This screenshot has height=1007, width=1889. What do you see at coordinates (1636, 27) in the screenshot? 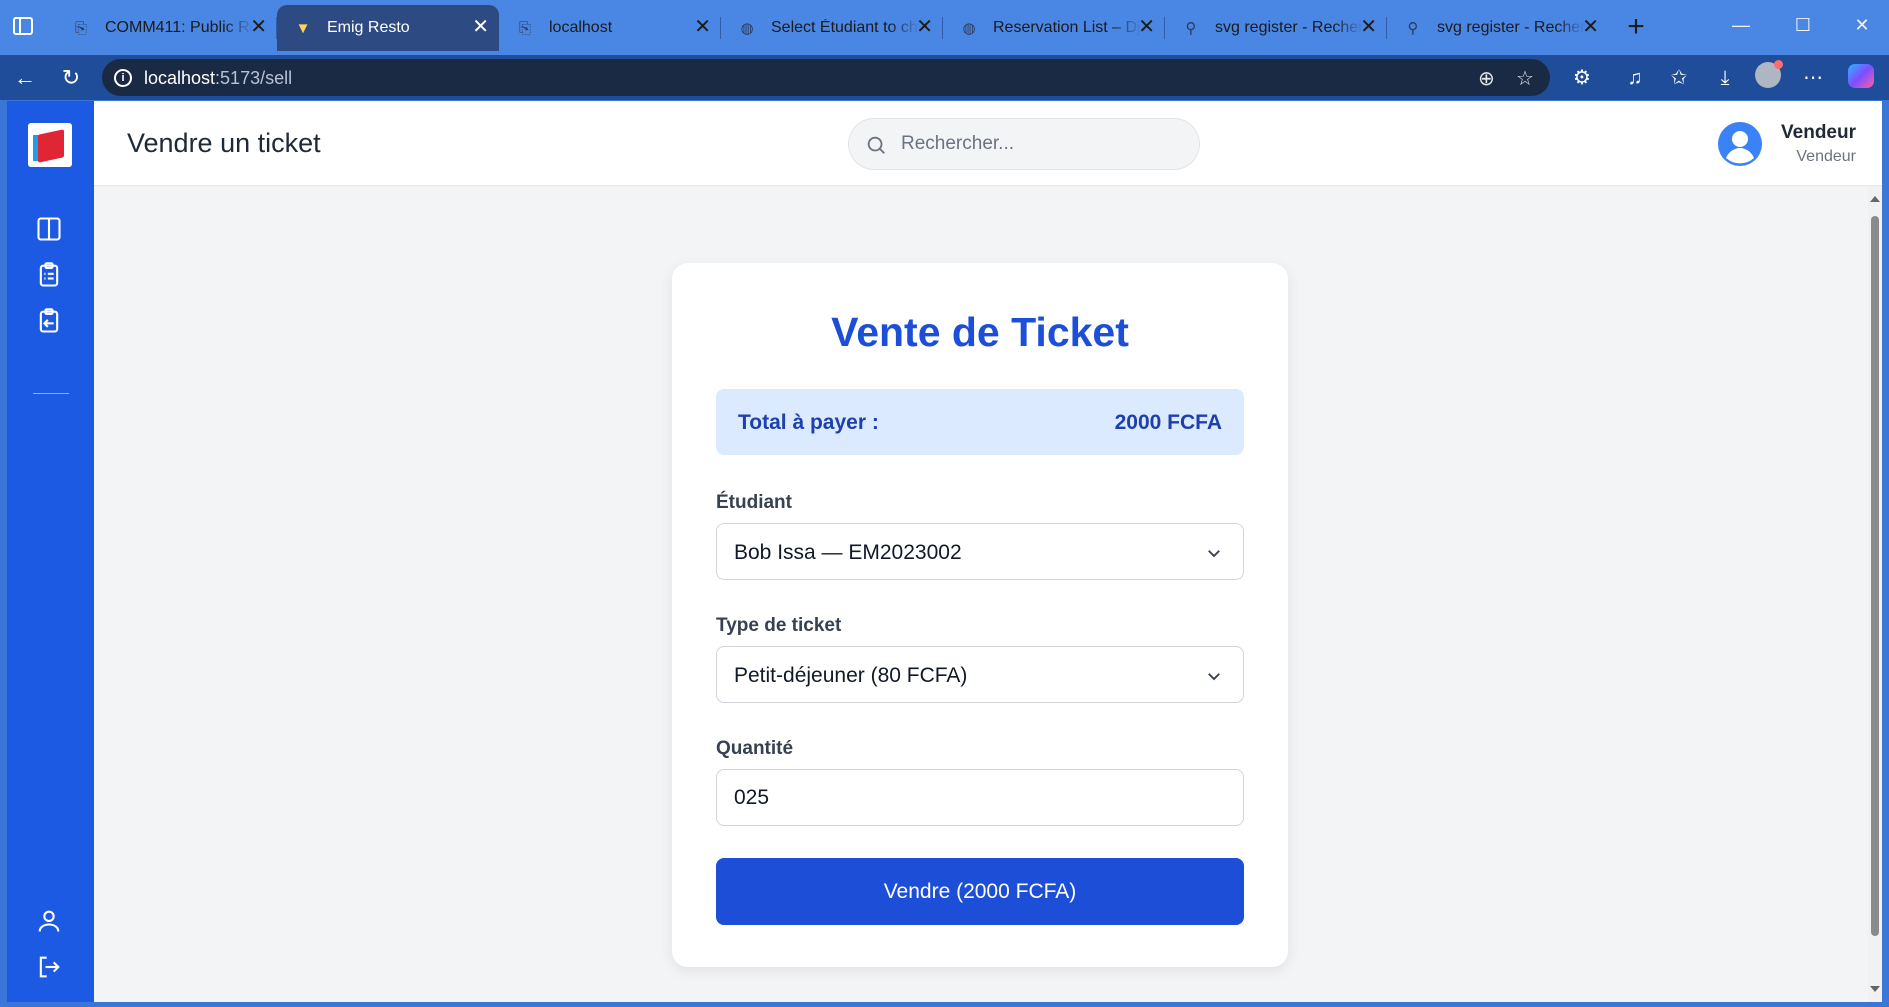
I see `new-tab-button: +` at bounding box center [1636, 27].